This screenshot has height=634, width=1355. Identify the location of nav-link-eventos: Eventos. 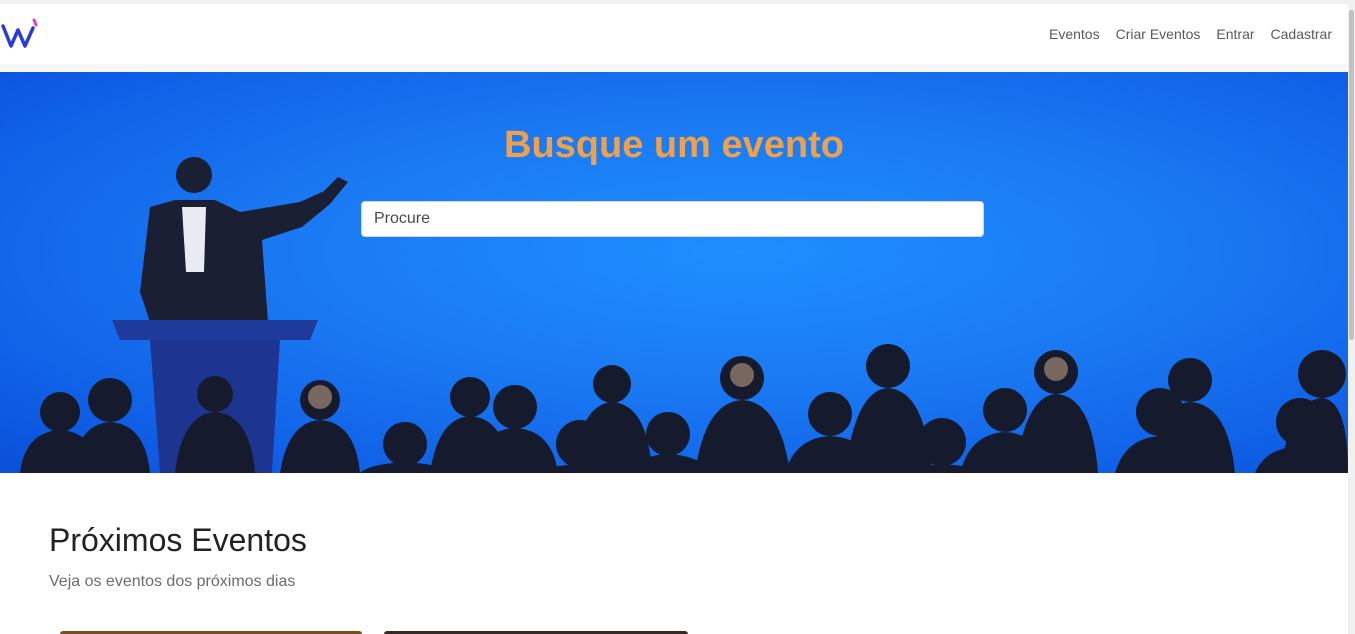
(1074, 34).